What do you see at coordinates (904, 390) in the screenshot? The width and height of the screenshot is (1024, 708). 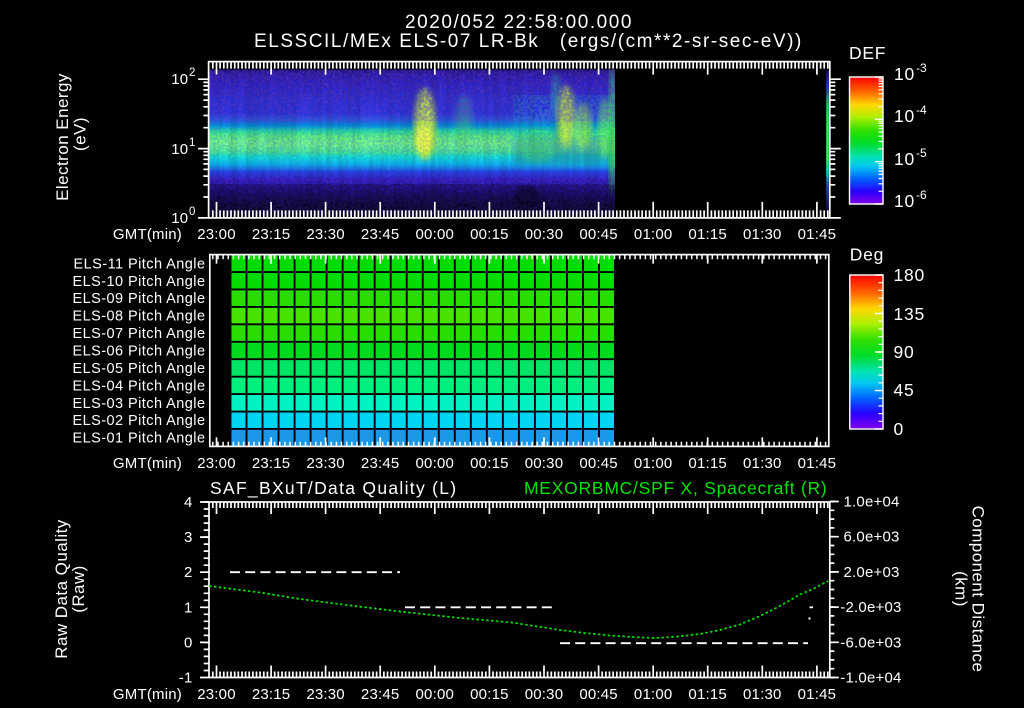 I see `svg-text: 45` at bounding box center [904, 390].